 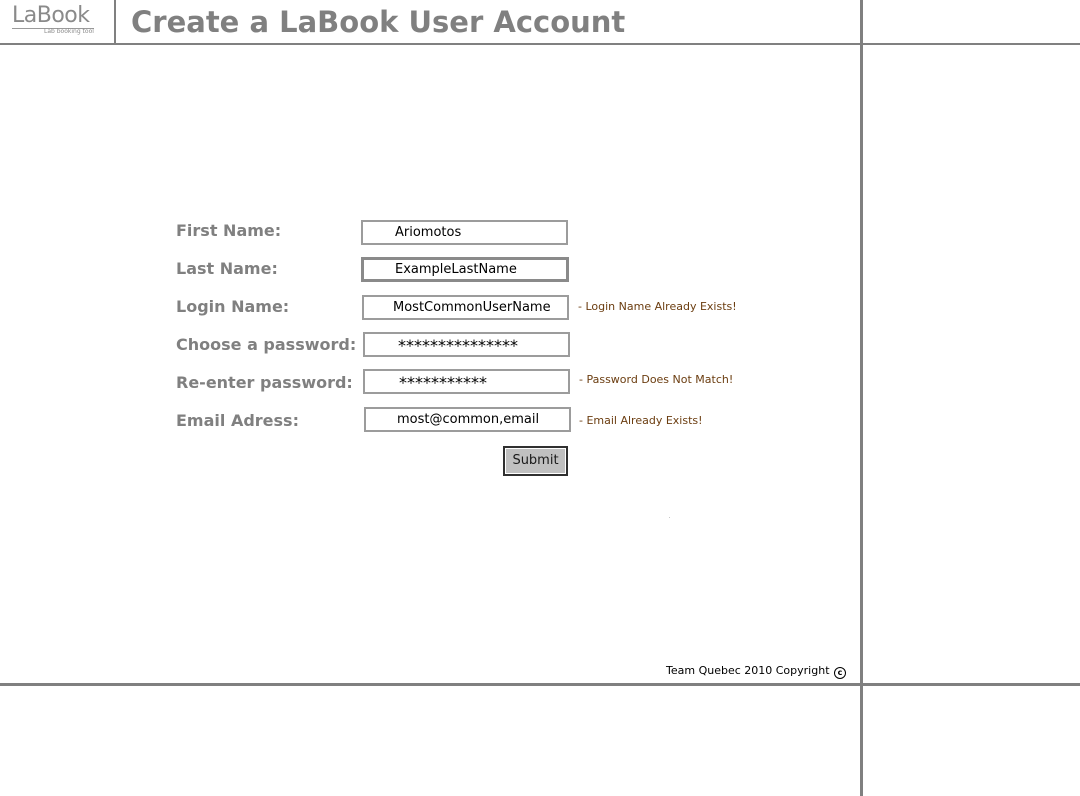 What do you see at coordinates (378, 22) in the screenshot?
I see `page-title: Create a LaBook User Account` at bounding box center [378, 22].